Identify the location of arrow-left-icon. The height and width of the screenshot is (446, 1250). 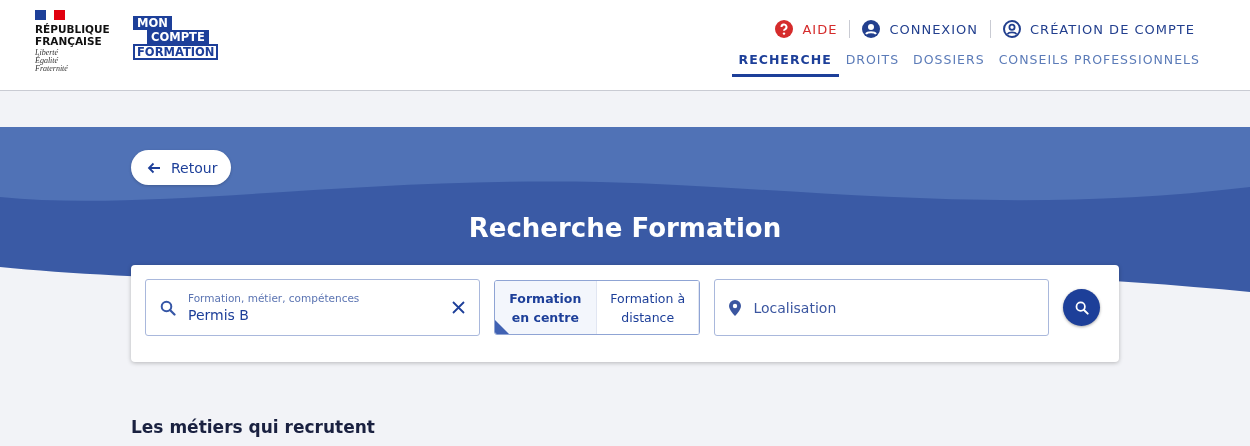
(154, 167).